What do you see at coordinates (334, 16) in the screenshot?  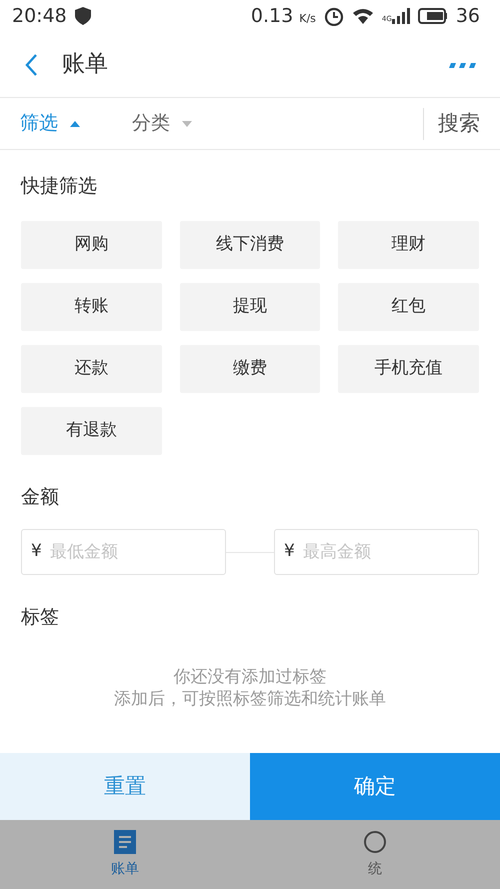 I see `alarm-clock-icon` at bounding box center [334, 16].